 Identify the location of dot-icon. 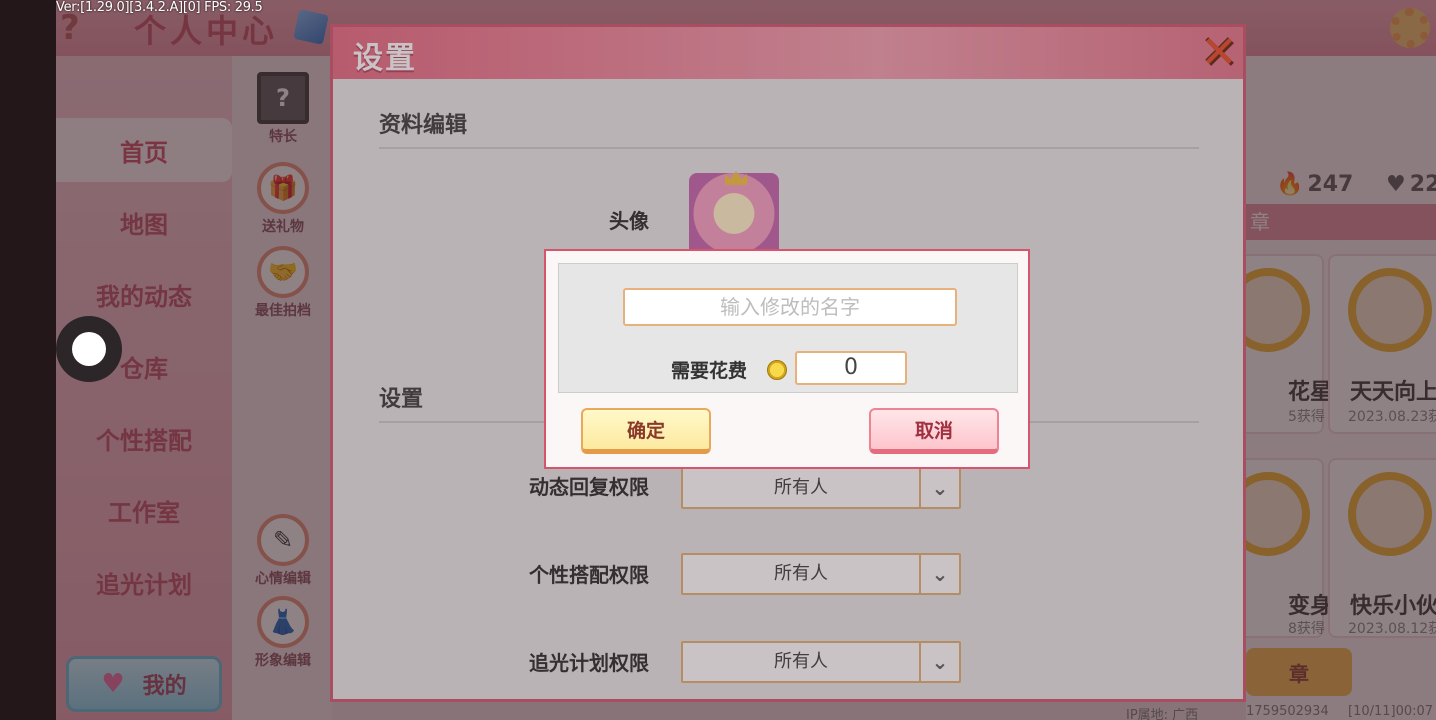
(89, 349).